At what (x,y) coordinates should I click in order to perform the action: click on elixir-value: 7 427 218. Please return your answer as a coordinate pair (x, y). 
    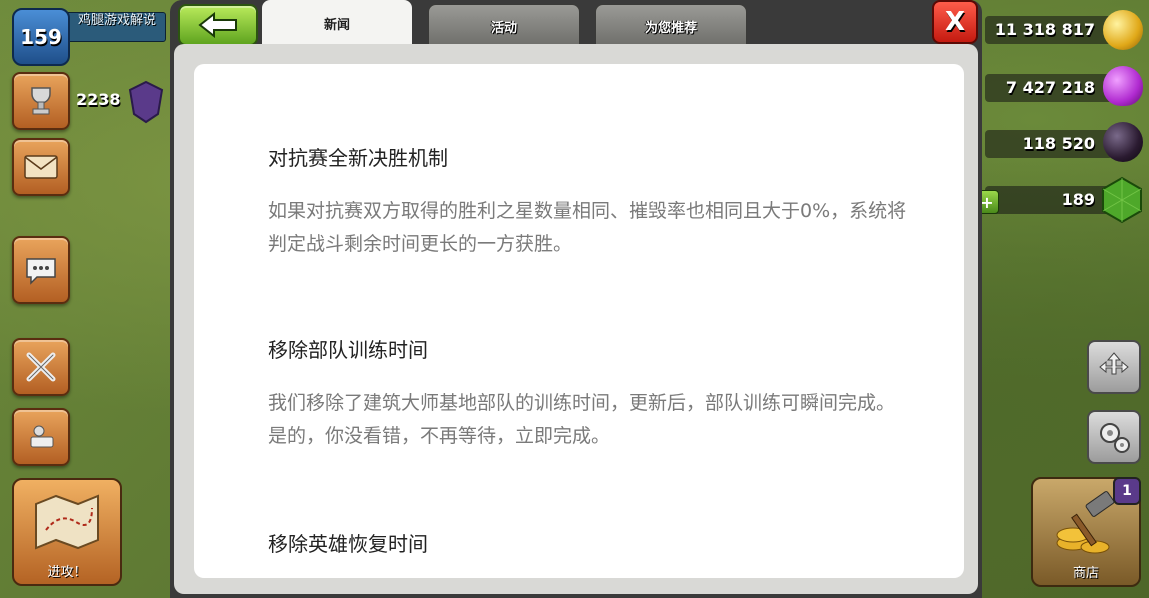
    Looking at the image, I should click on (1050, 87).